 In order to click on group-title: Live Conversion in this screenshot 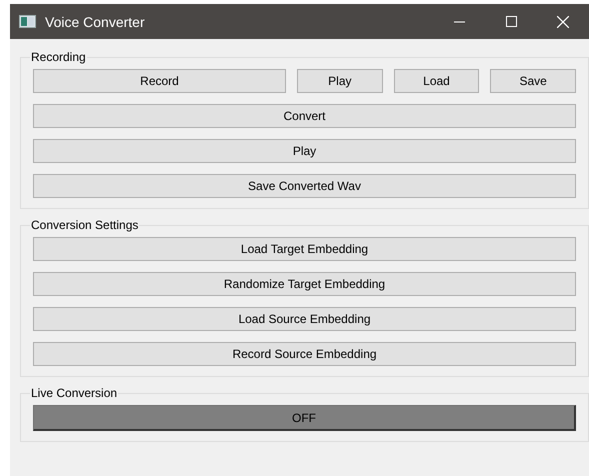, I will do `click(74, 393)`.